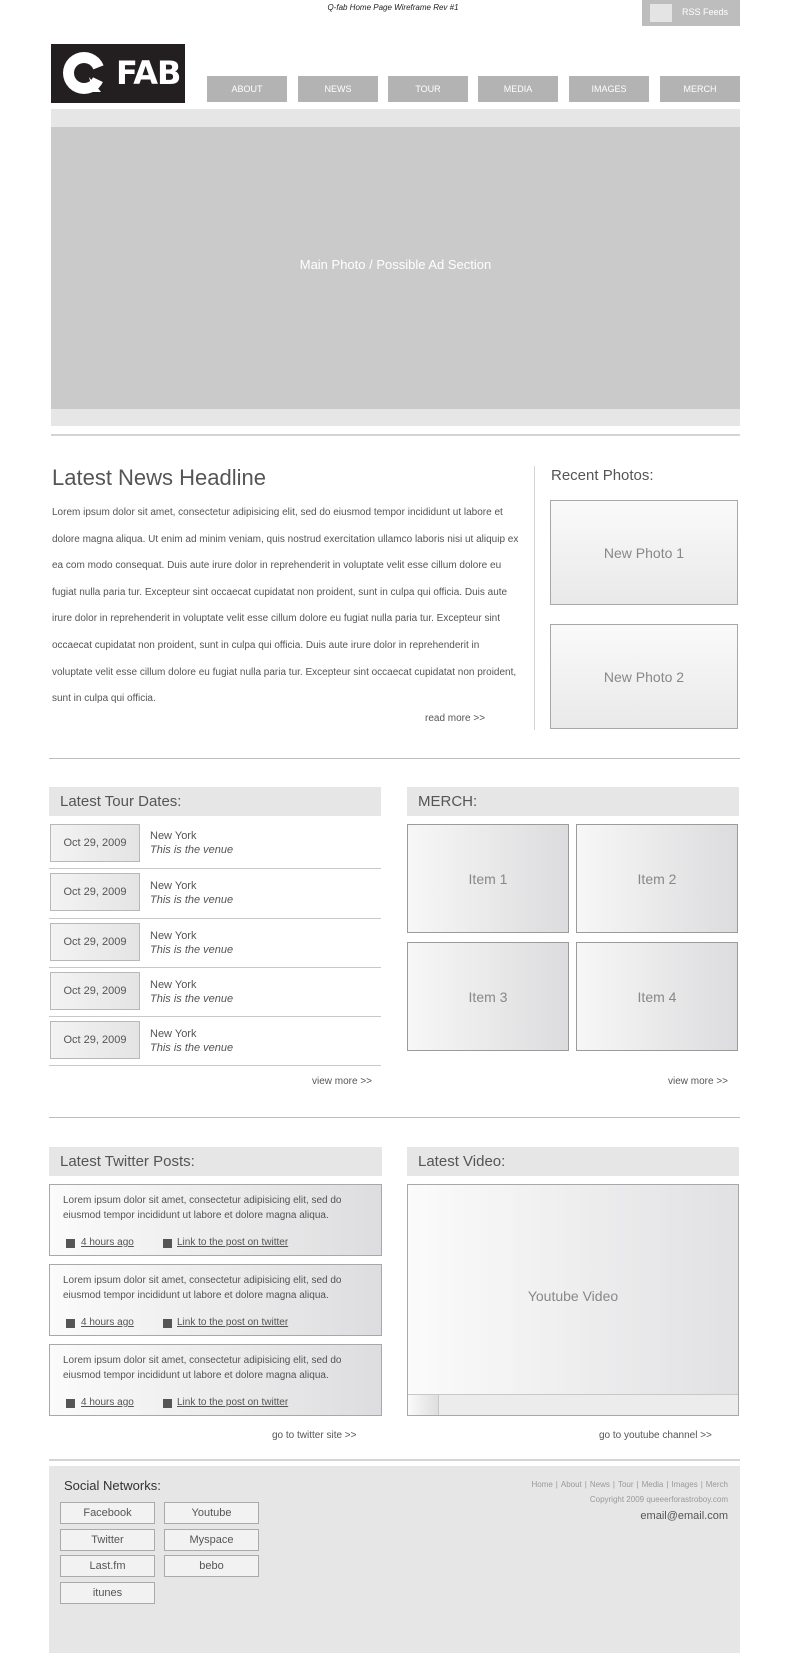 The height and width of the screenshot is (1653, 800). Describe the element at coordinates (338, 89) in the screenshot. I see `nav-news: NEWS` at that location.